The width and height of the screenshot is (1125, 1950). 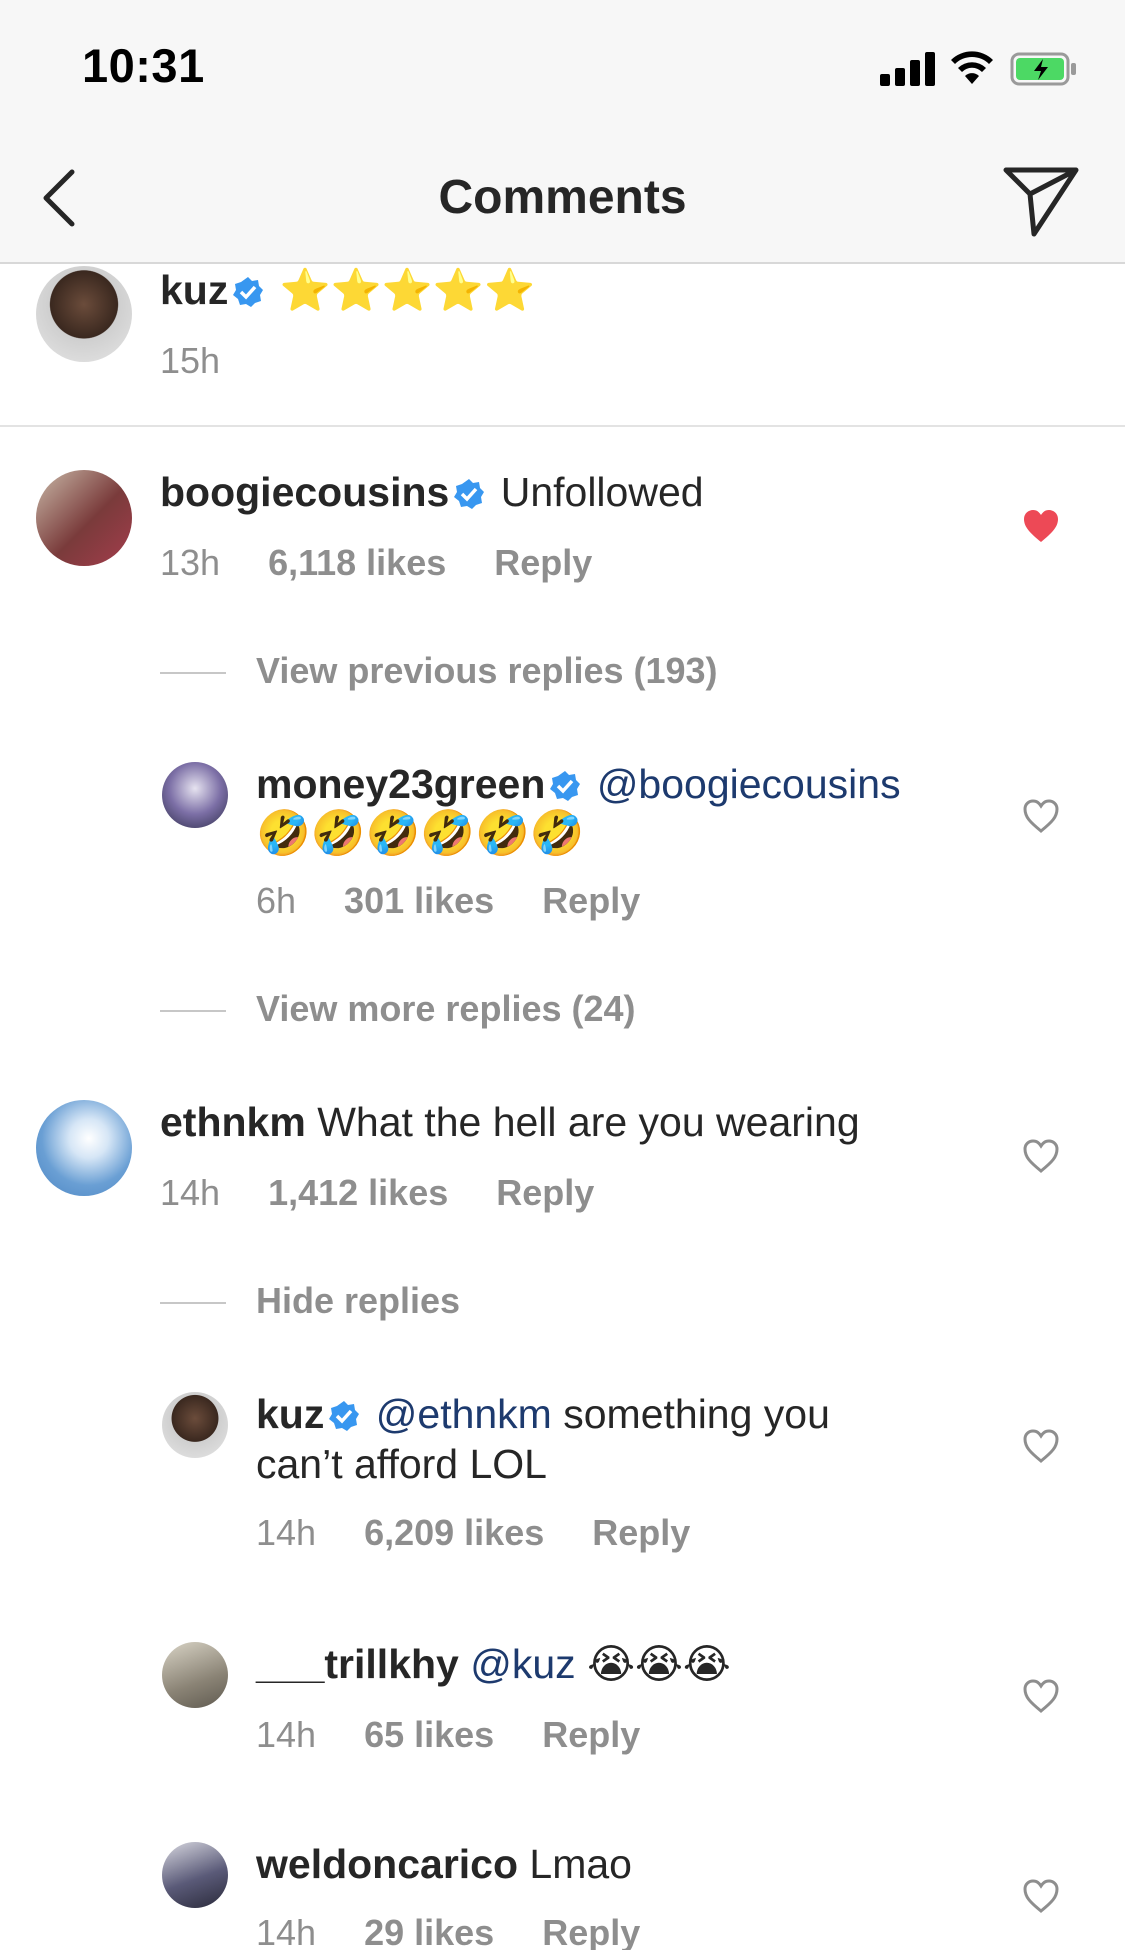 What do you see at coordinates (190, 562) in the screenshot?
I see `timestamp: 13h` at bounding box center [190, 562].